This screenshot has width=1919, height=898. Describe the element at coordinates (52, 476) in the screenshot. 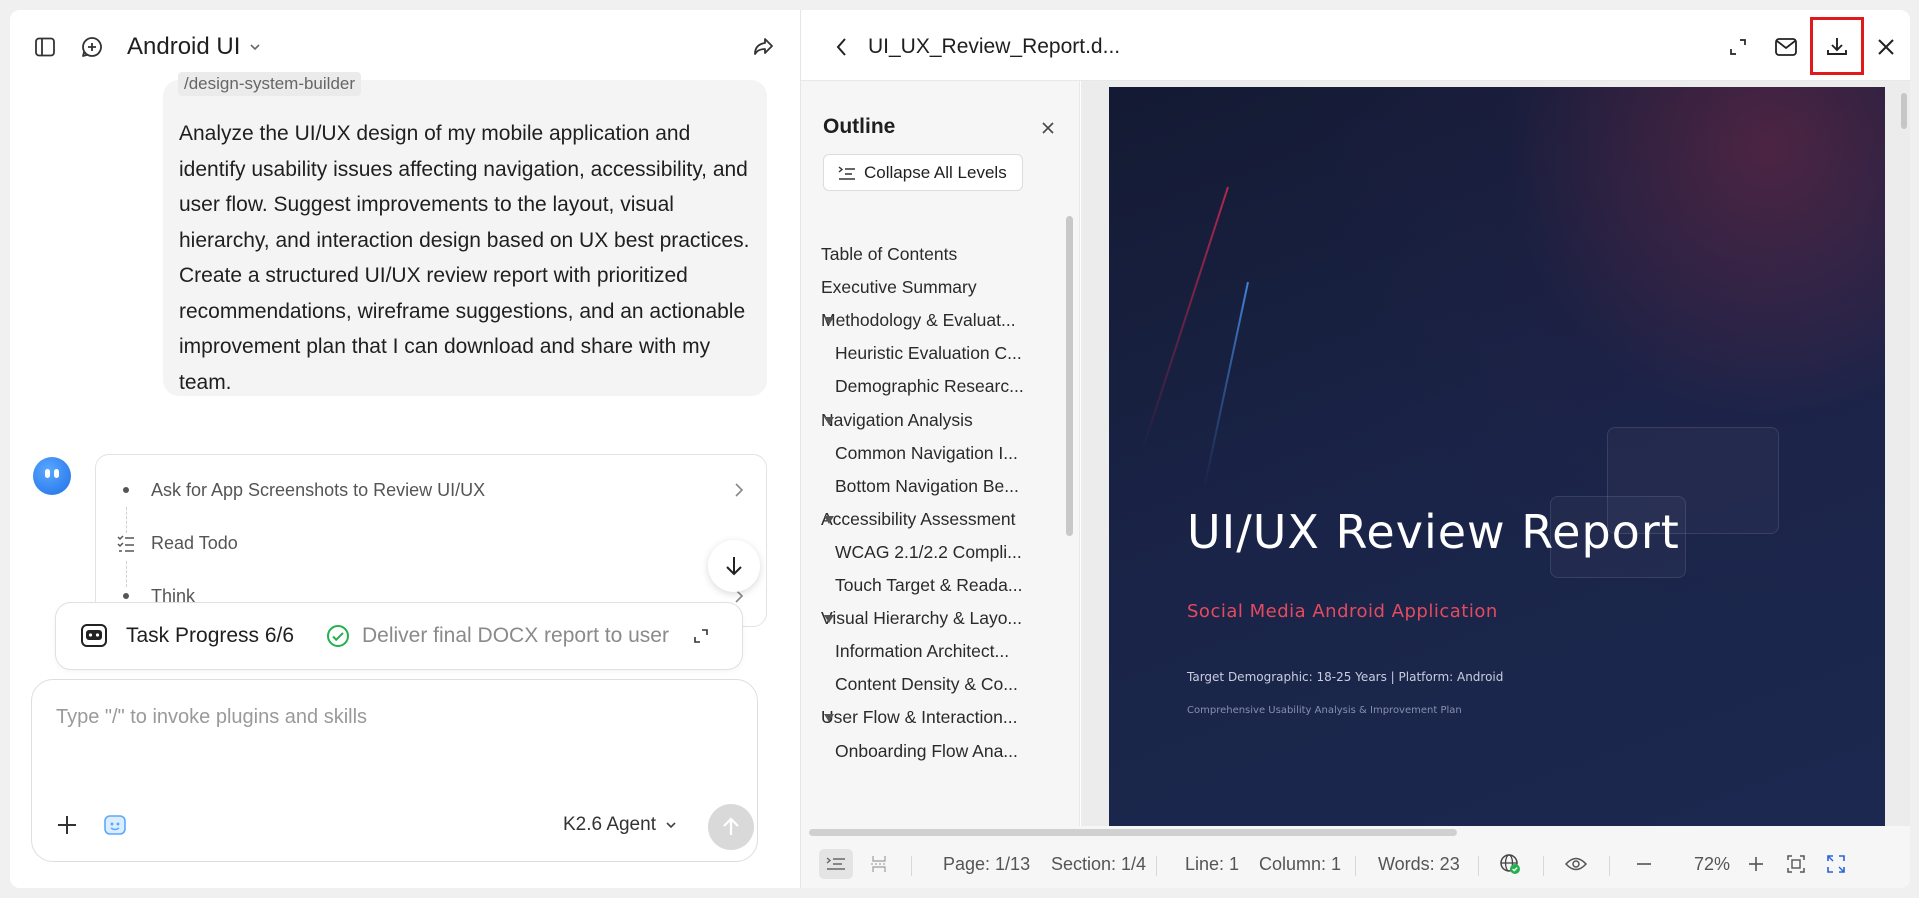

I see `assistant-avatar` at that location.